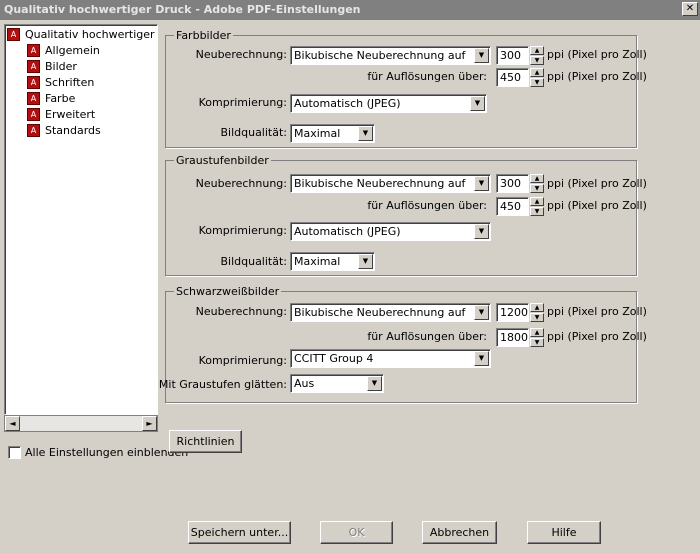  What do you see at coordinates (228, 291) in the screenshot?
I see `group-legend: Schwarzweißbilder` at bounding box center [228, 291].